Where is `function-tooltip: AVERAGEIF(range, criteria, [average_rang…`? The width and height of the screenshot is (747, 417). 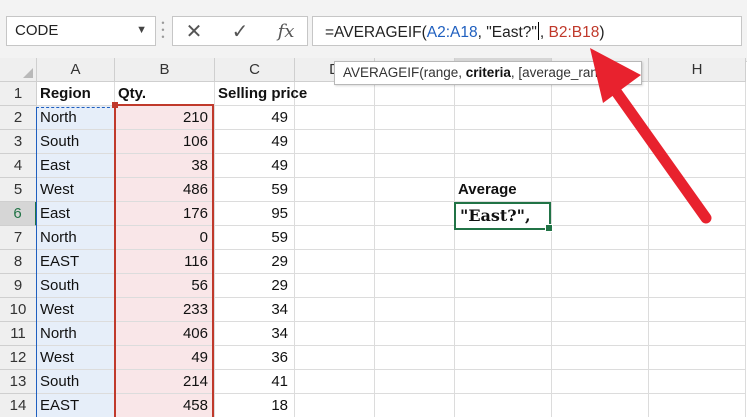 function-tooltip: AVERAGEIF(range, criteria, [average_rang… is located at coordinates (488, 73).